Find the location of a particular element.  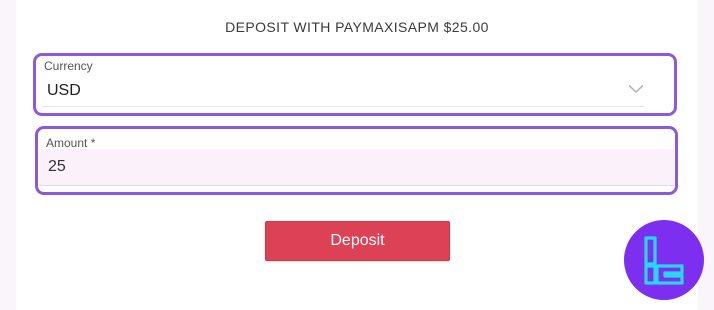

chevron-down-icon is located at coordinates (636, 89).